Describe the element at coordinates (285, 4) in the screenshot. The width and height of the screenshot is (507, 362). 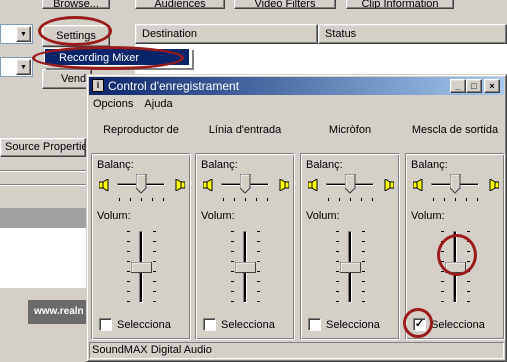
I see `video-filters-button: Video Filters` at that location.